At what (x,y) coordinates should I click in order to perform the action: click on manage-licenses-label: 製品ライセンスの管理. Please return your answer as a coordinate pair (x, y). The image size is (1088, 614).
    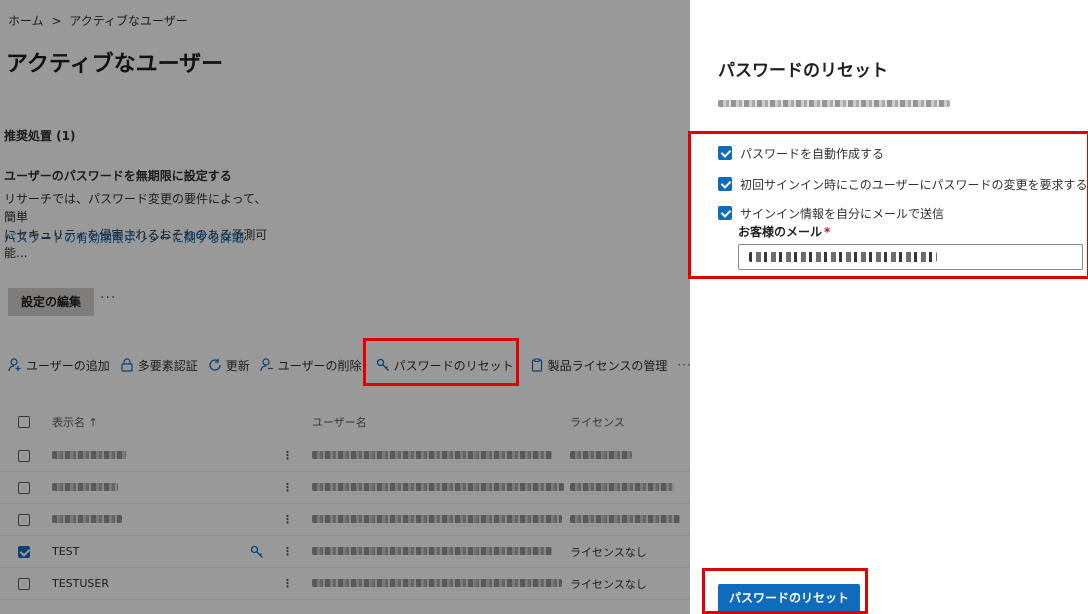
    Looking at the image, I should click on (607, 365).